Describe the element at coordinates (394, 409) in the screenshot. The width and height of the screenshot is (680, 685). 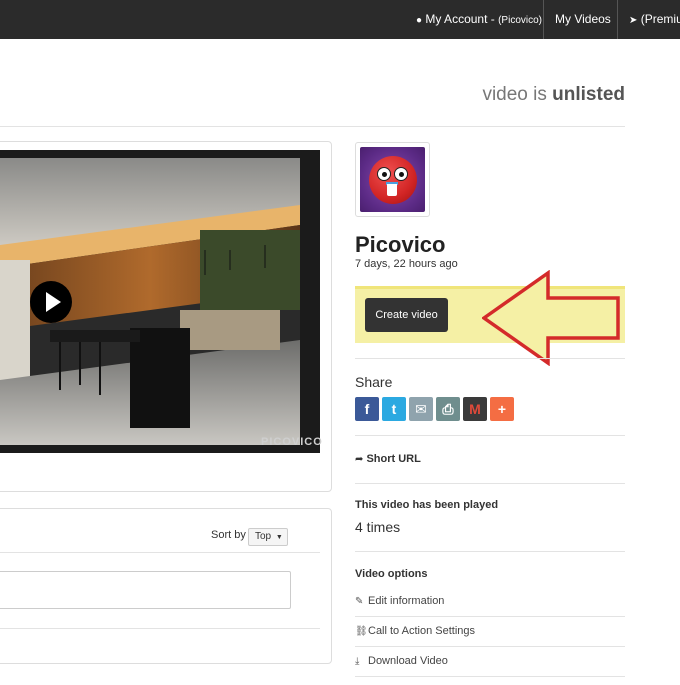
I see `twitter-icon: t` at that location.